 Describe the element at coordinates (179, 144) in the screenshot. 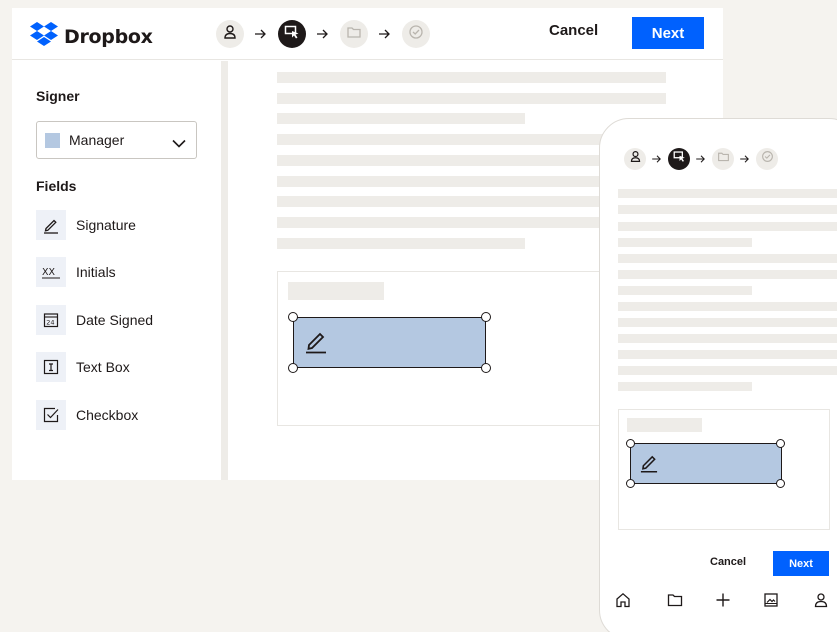

I see `chevron-down-icon` at that location.